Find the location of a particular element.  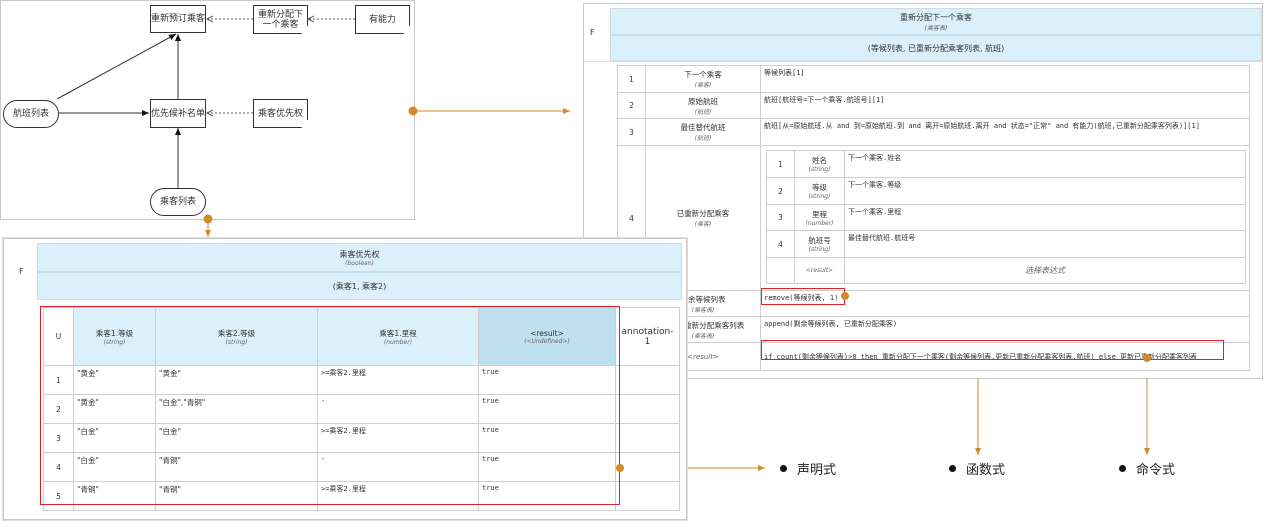

legend-label: 命令式 is located at coordinates (1156, 470).